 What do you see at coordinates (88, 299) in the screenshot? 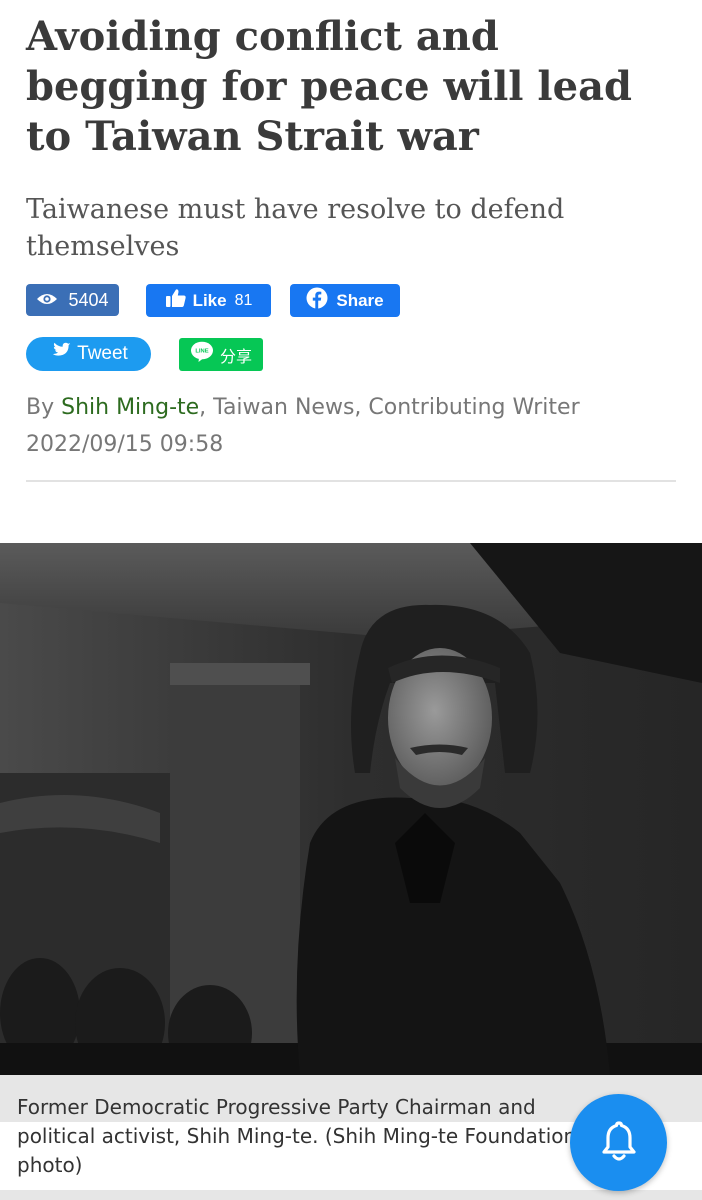
I see `view-count: 5404` at bounding box center [88, 299].